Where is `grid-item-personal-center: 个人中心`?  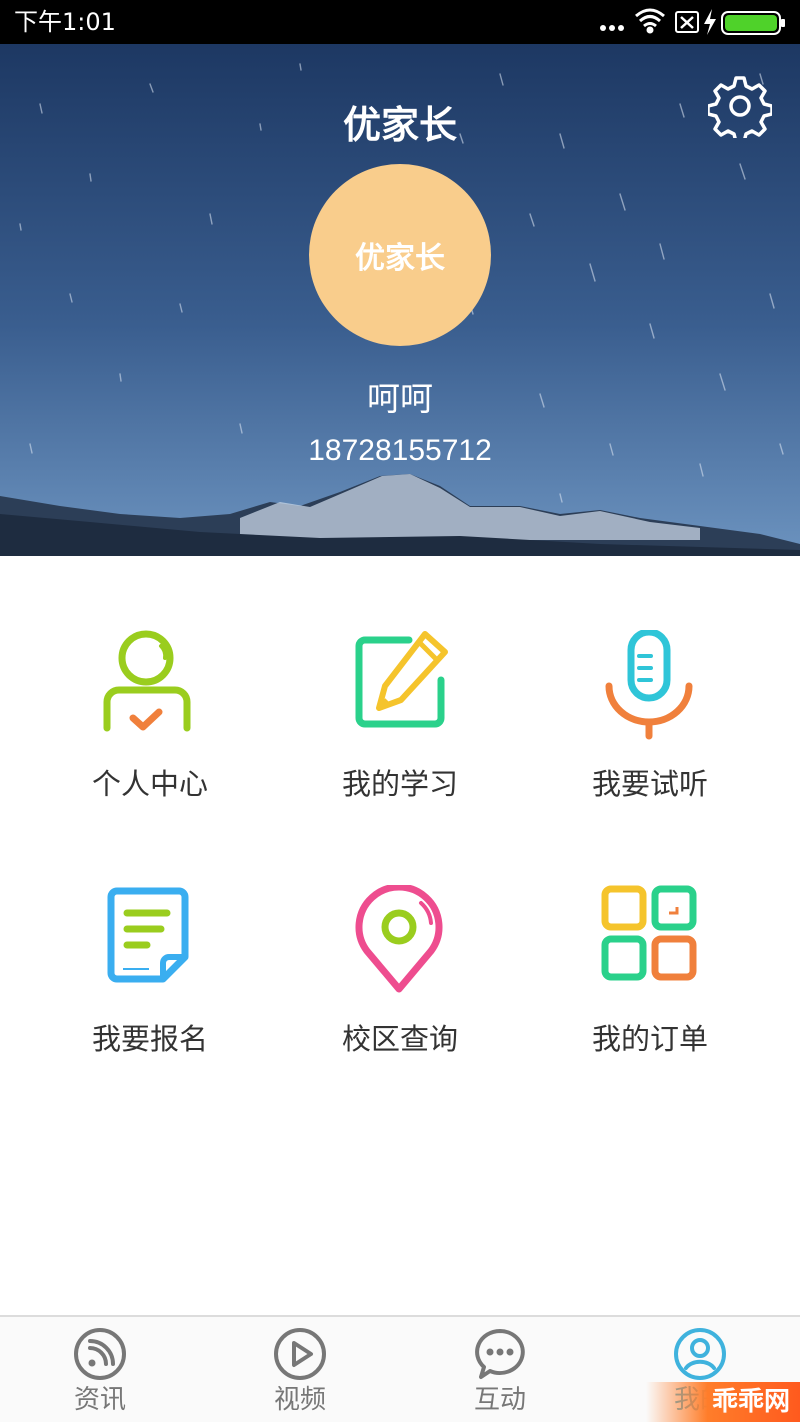 grid-item-personal-center: 个人中心 is located at coordinates (150, 730).